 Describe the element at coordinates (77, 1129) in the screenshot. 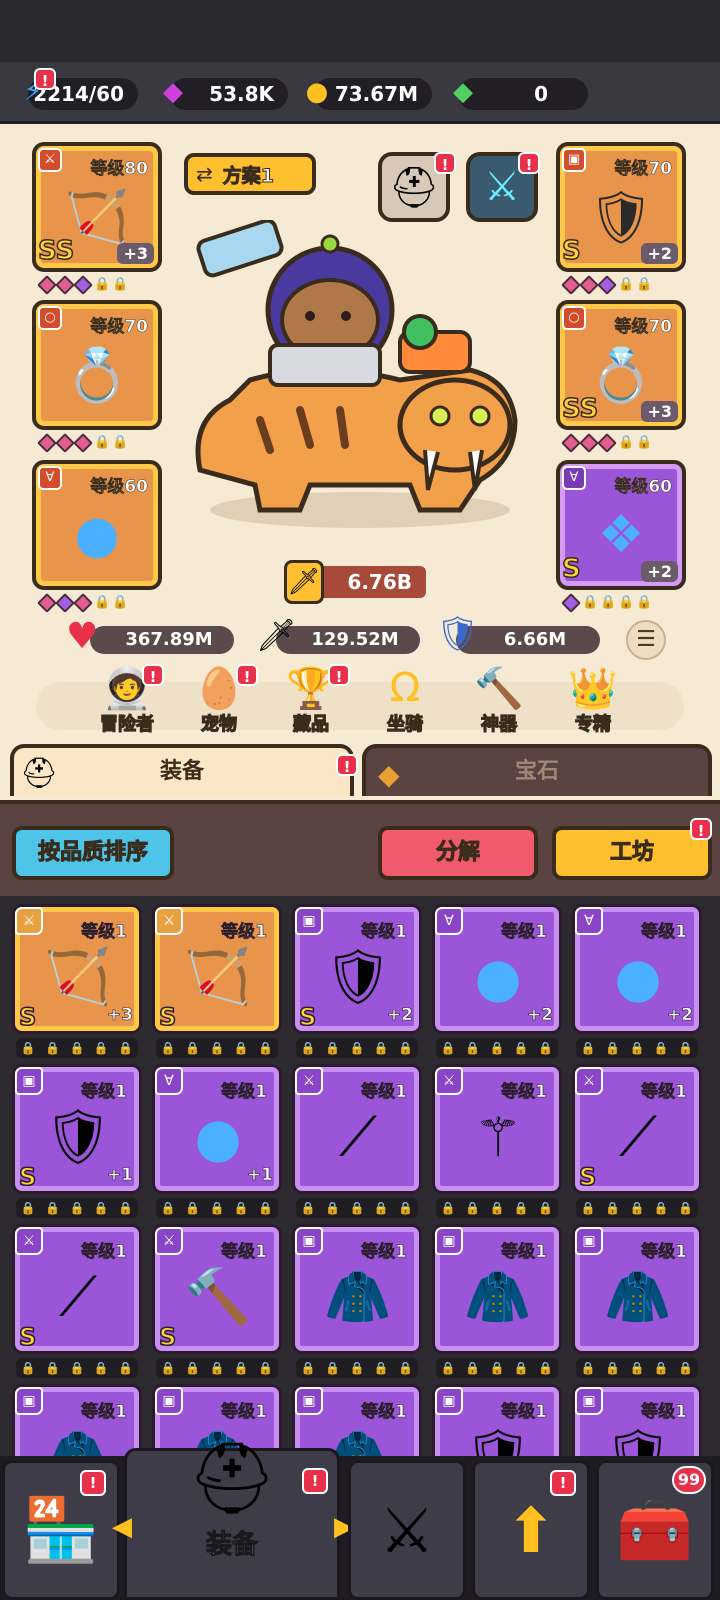

I see `inventory-item: ▣ 等级1 🛡 S +1` at that location.